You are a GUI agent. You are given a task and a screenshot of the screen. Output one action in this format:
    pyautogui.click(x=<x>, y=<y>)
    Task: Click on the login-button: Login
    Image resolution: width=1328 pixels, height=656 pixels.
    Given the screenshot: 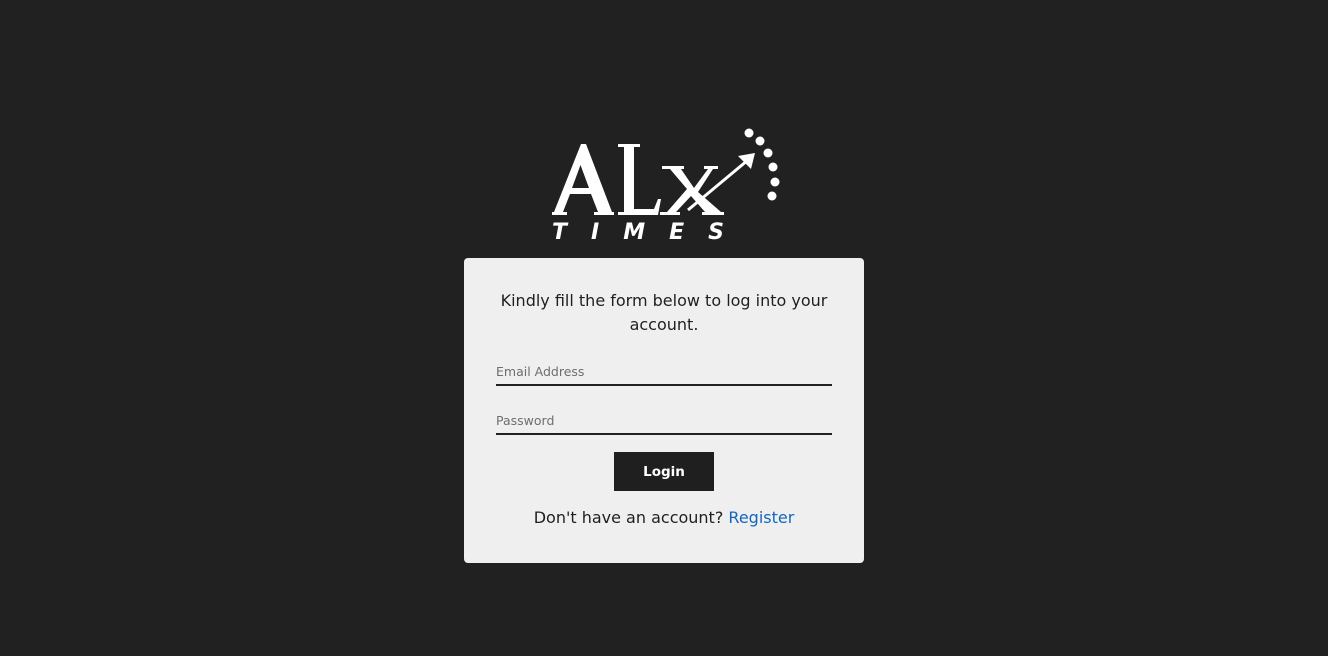 What is the action you would take?
    pyautogui.click(x=664, y=471)
    